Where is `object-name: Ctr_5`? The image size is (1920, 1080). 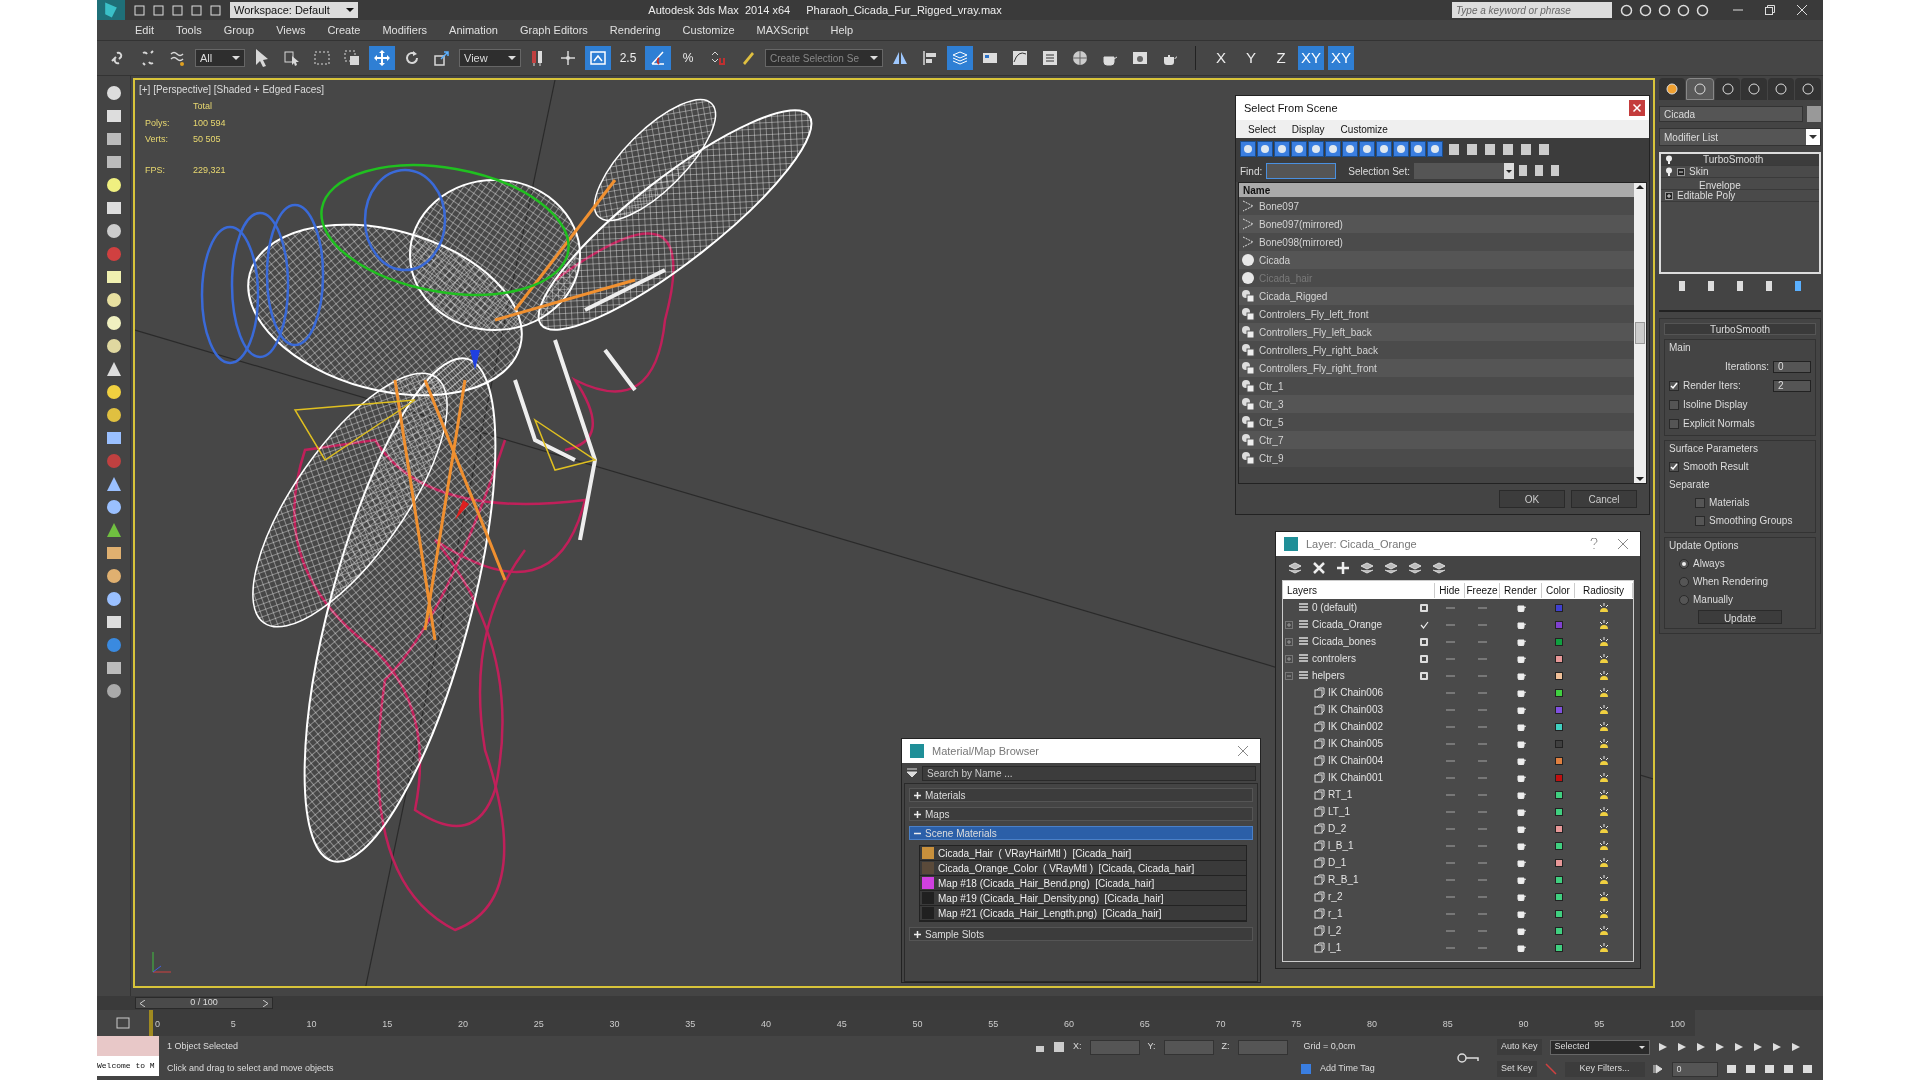
object-name: Ctr_5 is located at coordinates (1271, 422).